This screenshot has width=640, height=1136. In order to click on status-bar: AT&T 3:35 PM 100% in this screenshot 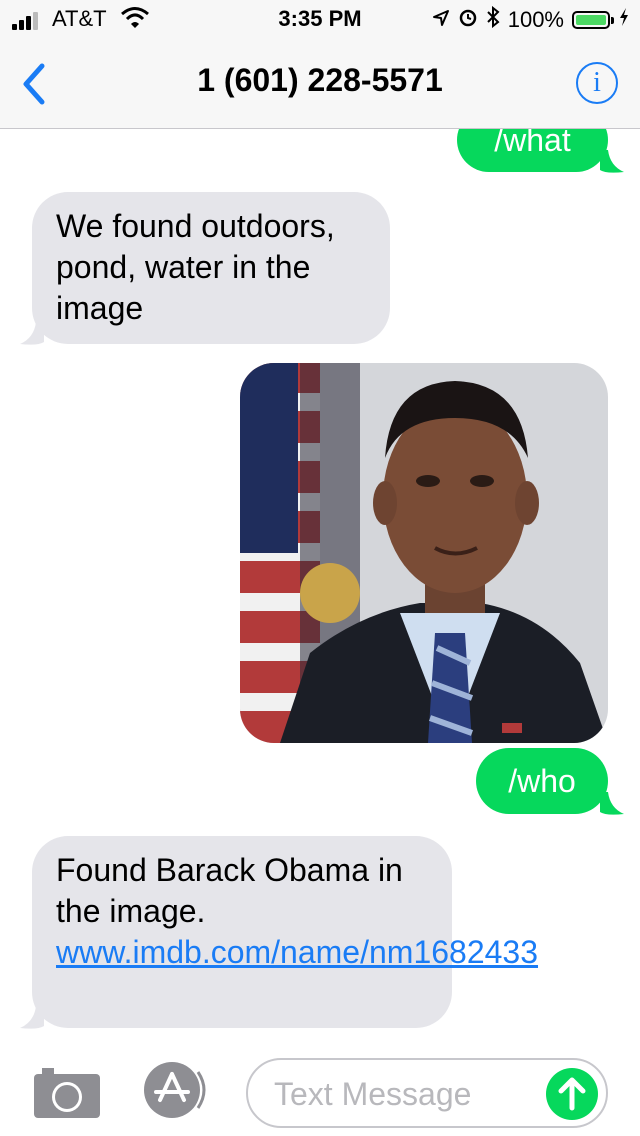, I will do `click(320, 20)`.